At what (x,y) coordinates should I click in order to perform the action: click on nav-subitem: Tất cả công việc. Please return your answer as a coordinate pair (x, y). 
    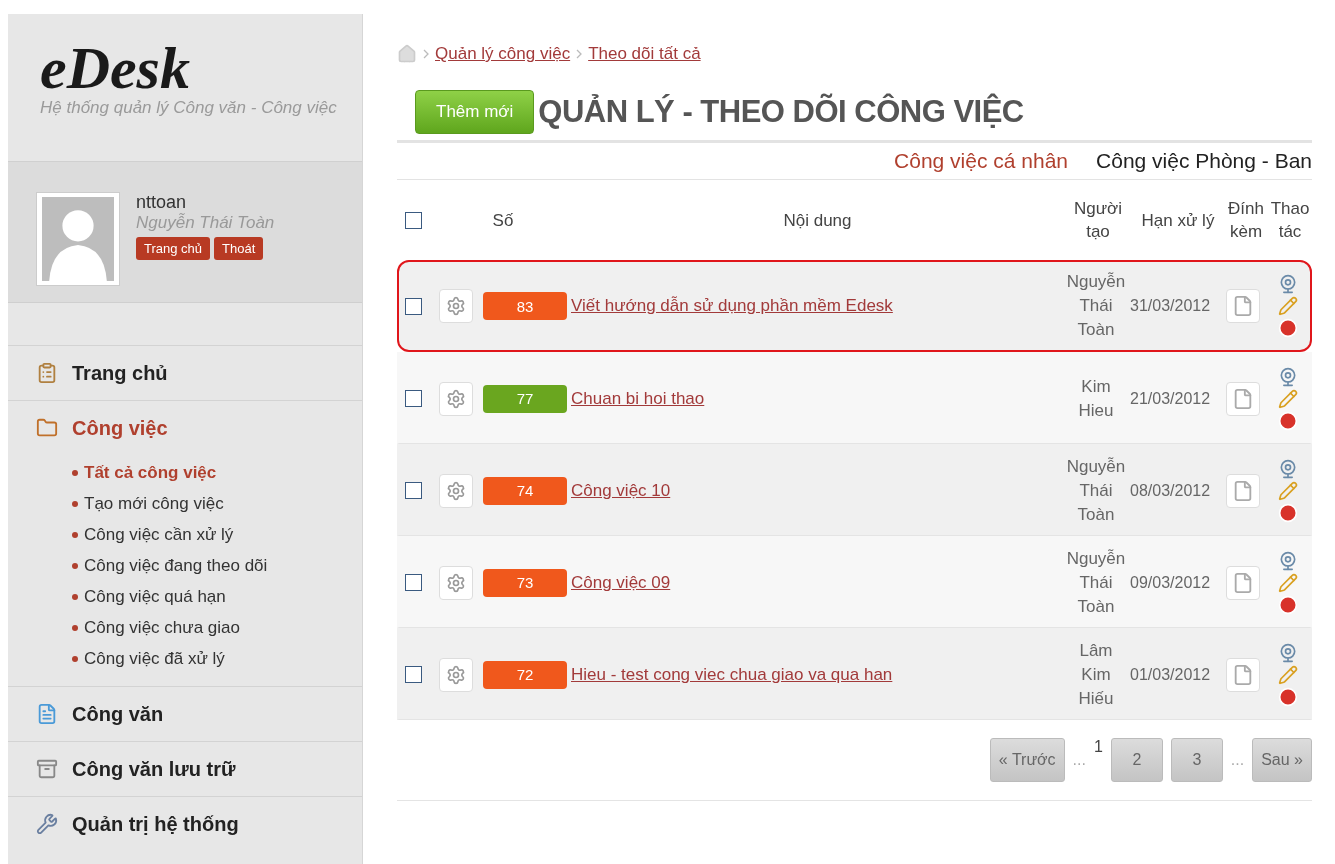
    Looking at the image, I should click on (217, 472).